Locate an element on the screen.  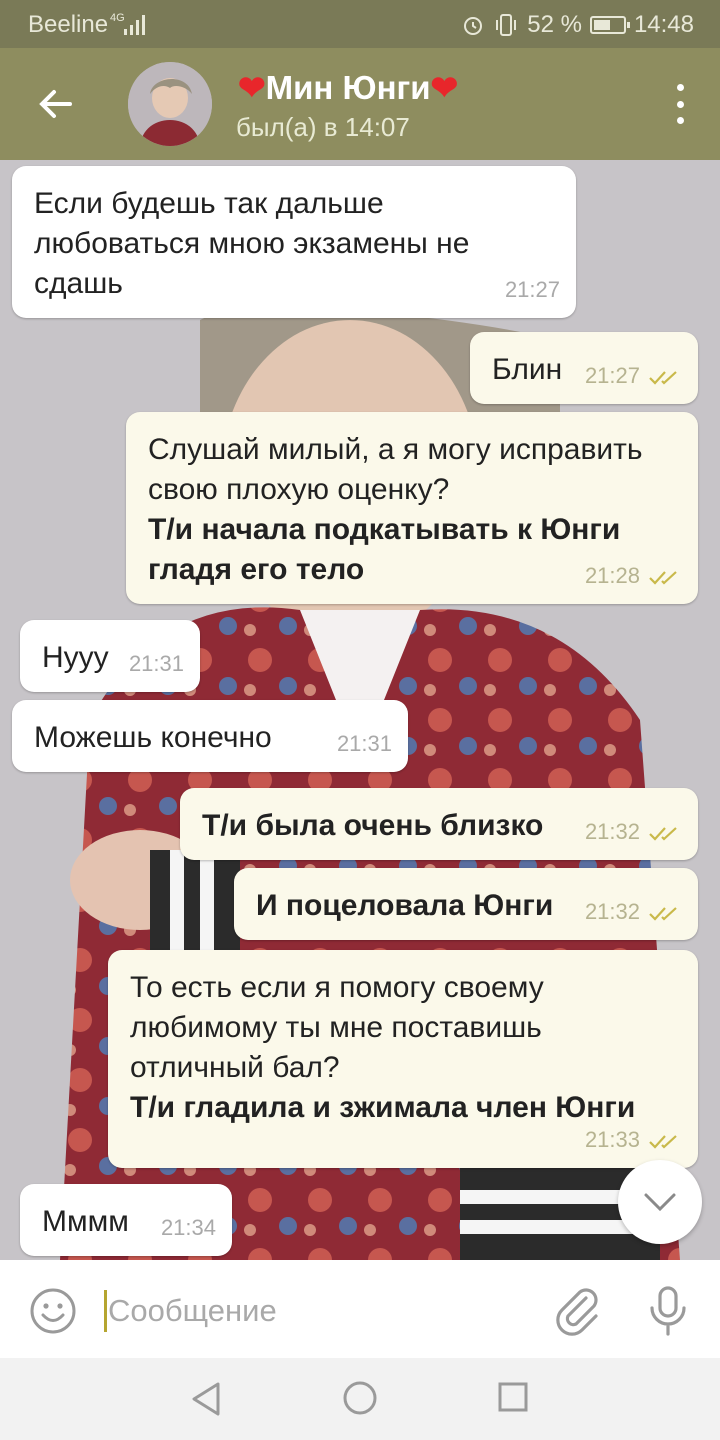
status-bar: Beeline 4G 52 % 14:48 is located at coordinates (360, 24).